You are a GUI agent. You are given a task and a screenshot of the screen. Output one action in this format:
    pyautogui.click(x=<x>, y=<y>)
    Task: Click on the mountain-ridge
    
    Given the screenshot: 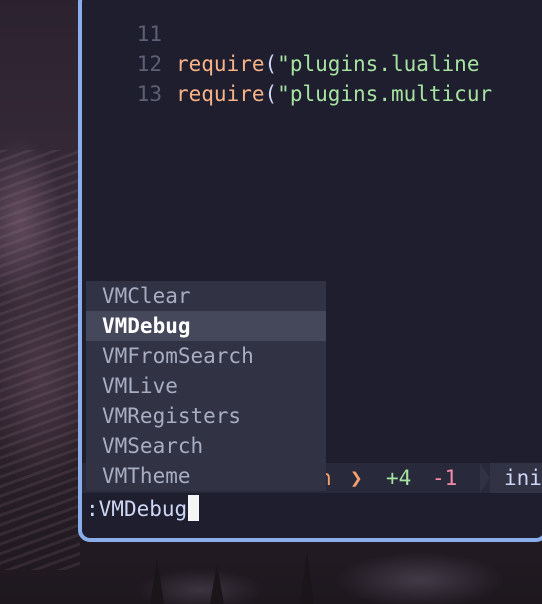 What is the action you would take?
    pyautogui.click(x=40, y=360)
    